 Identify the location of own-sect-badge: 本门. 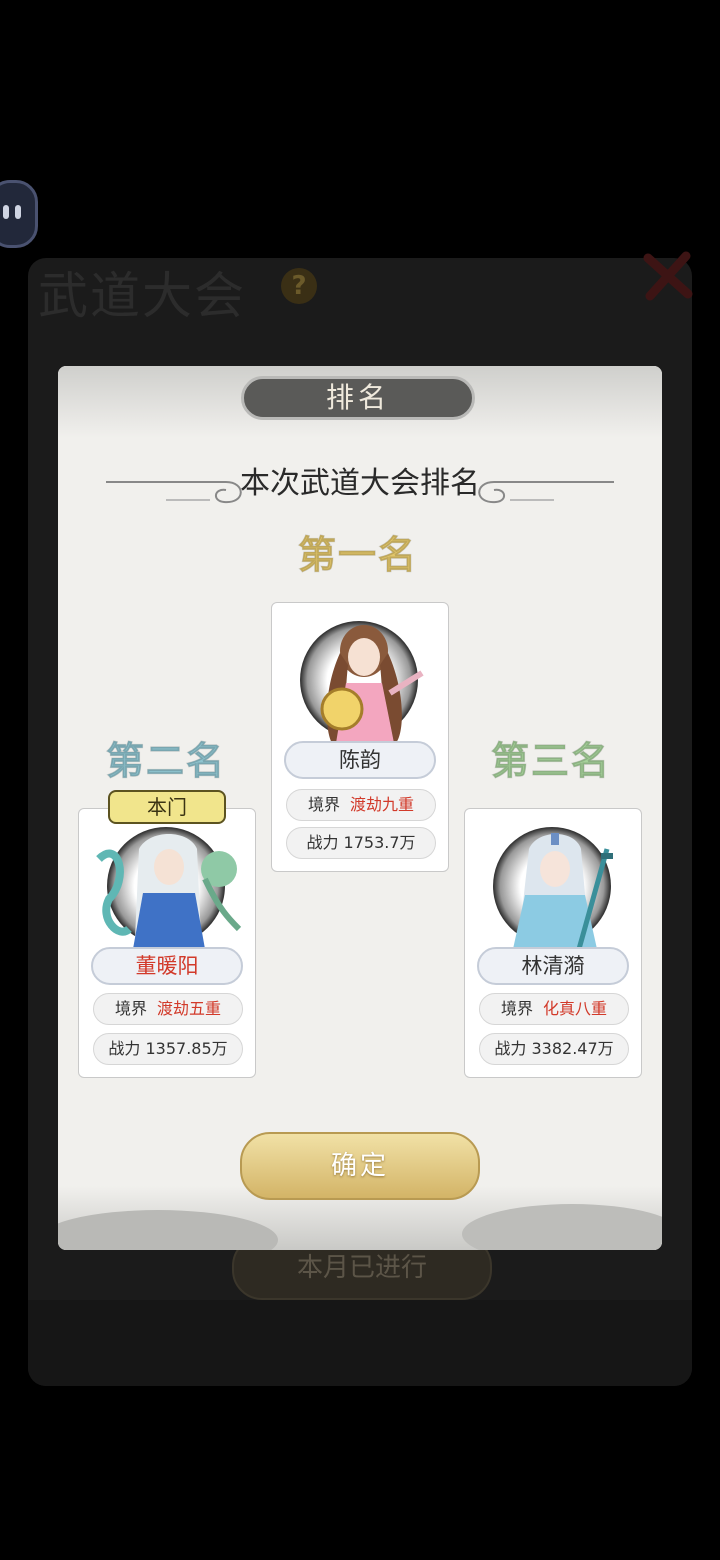
(167, 807).